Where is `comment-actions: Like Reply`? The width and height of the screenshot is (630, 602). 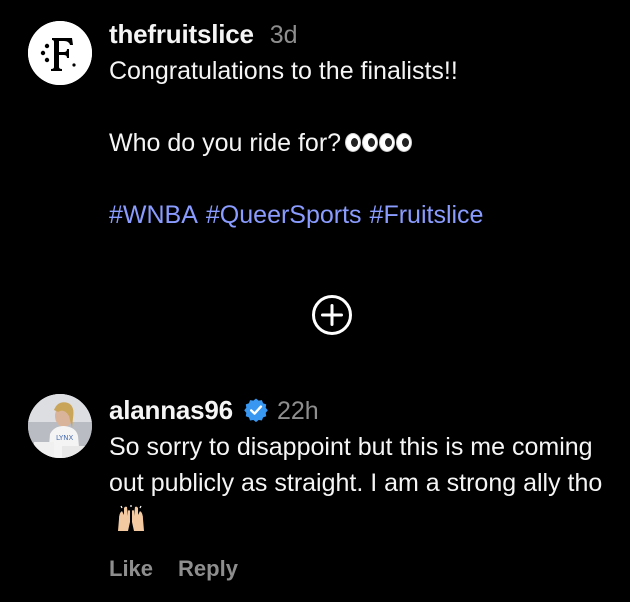 comment-actions: Like Reply is located at coordinates (173, 569).